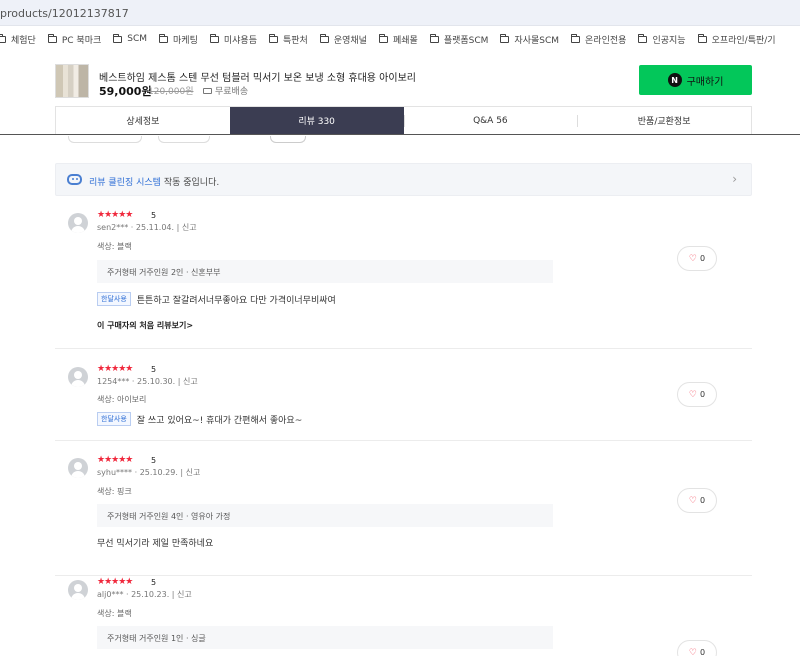 This screenshot has height=656, width=800. What do you see at coordinates (529, 39) in the screenshot?
I see `bookmark-folder: 자사몰SCM` at bounding box center [529, 39].